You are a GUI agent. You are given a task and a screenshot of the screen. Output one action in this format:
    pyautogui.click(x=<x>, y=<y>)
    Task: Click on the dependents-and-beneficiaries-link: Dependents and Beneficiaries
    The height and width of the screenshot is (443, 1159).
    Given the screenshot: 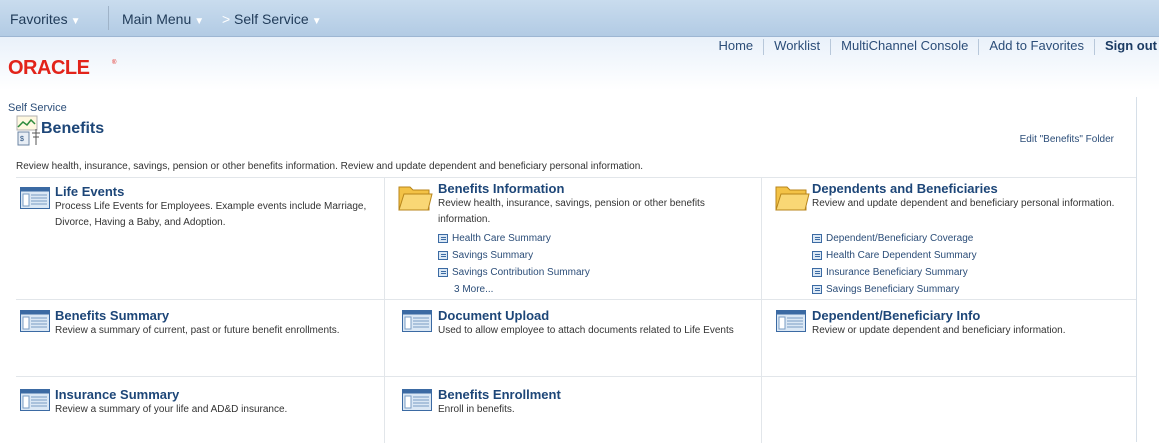 What is the action you would take?
    pyautogui.click(x=905, y=188)
    